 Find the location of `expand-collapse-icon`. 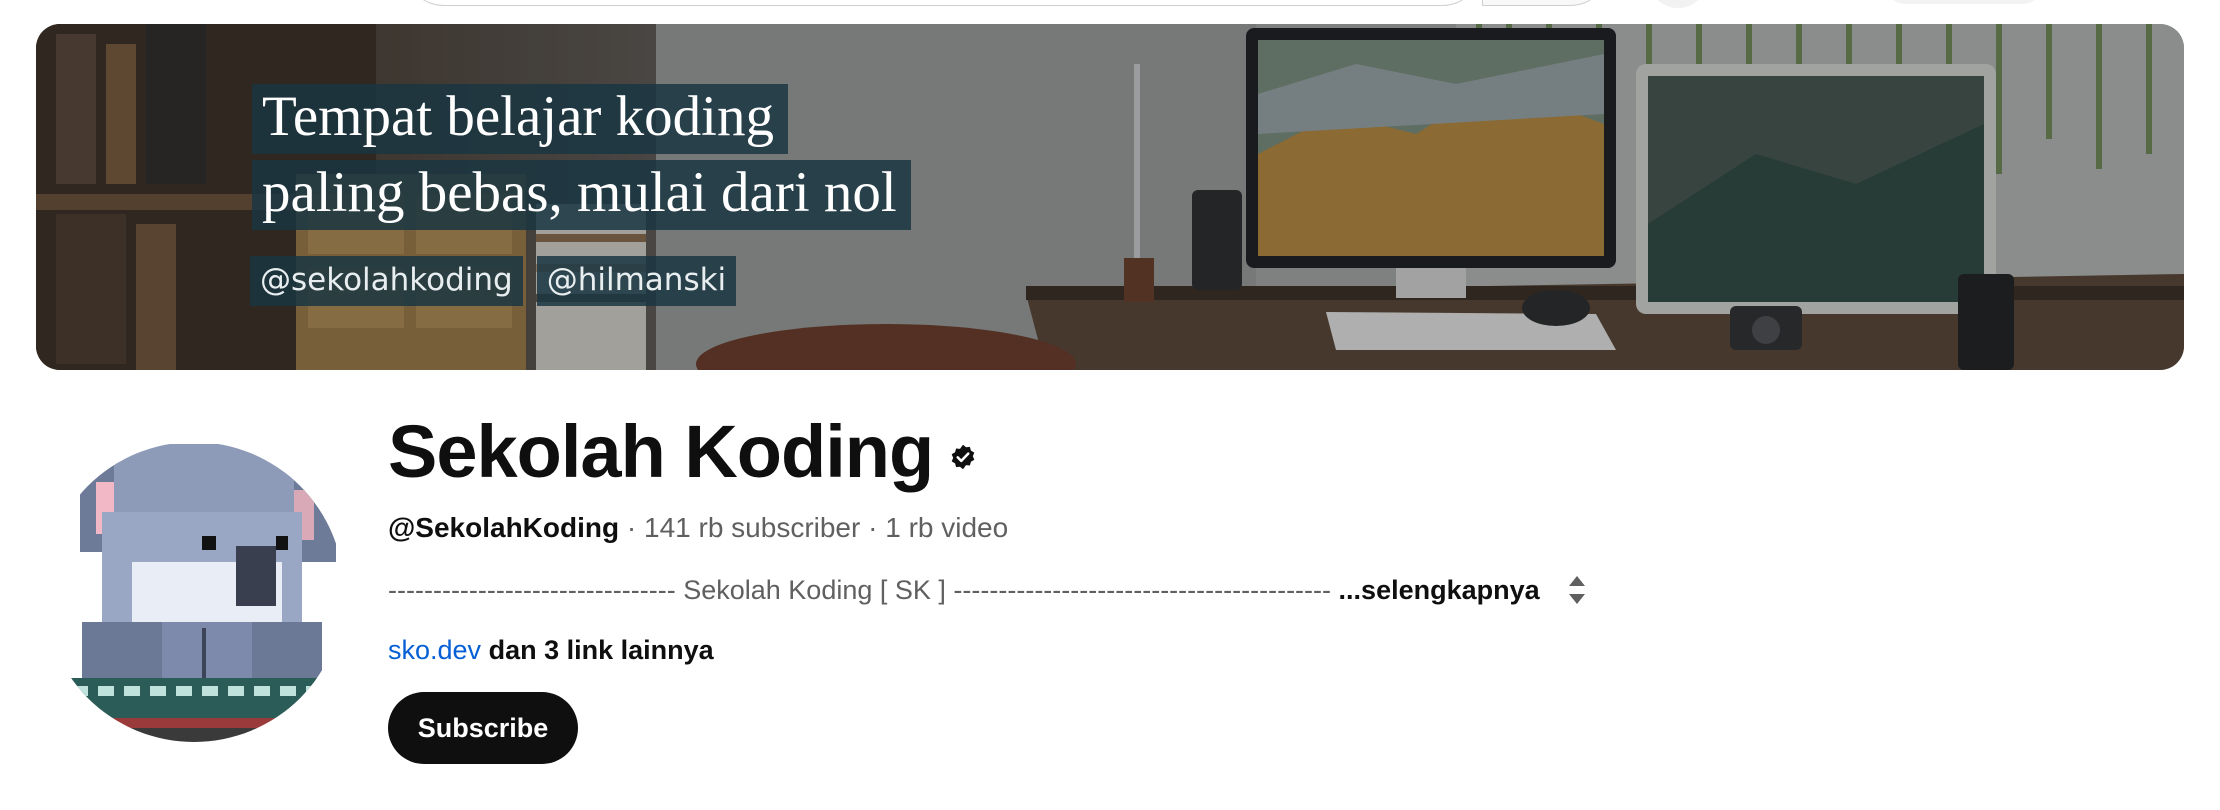

expand-collapse-icon is located at coordinates (1577, 590).